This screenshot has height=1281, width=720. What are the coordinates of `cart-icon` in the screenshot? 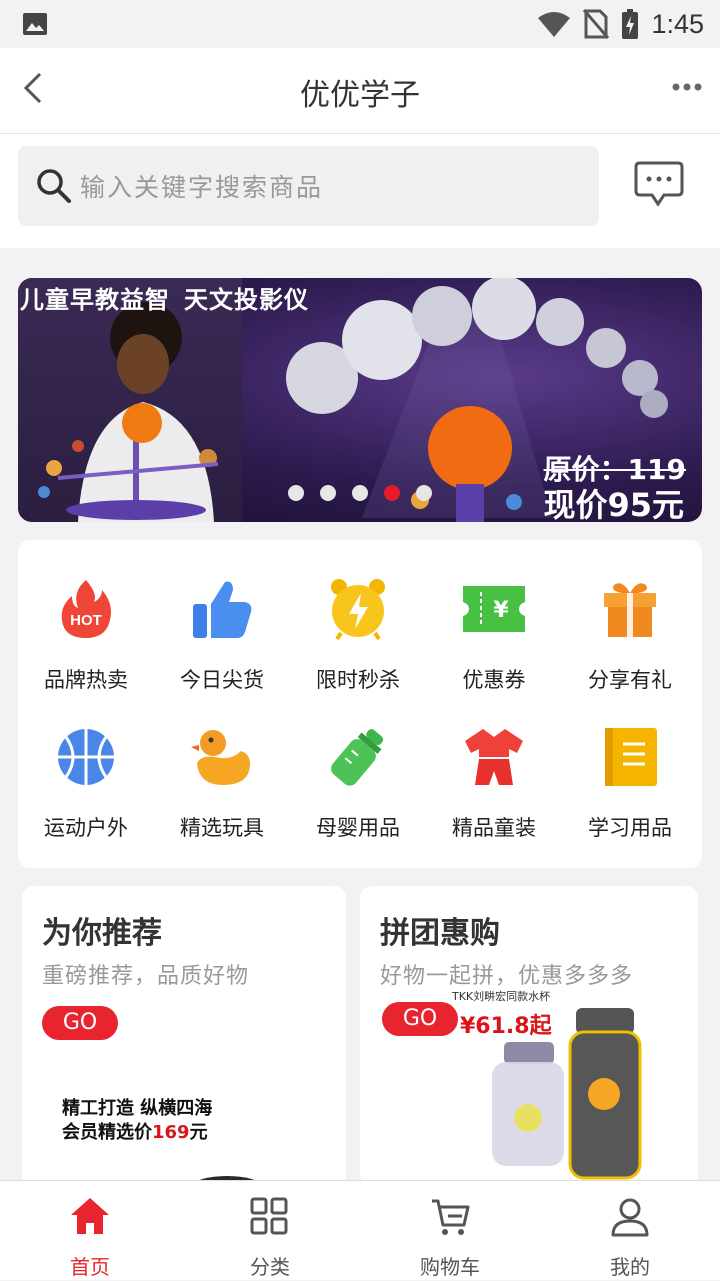 It's located at (451, 1217).